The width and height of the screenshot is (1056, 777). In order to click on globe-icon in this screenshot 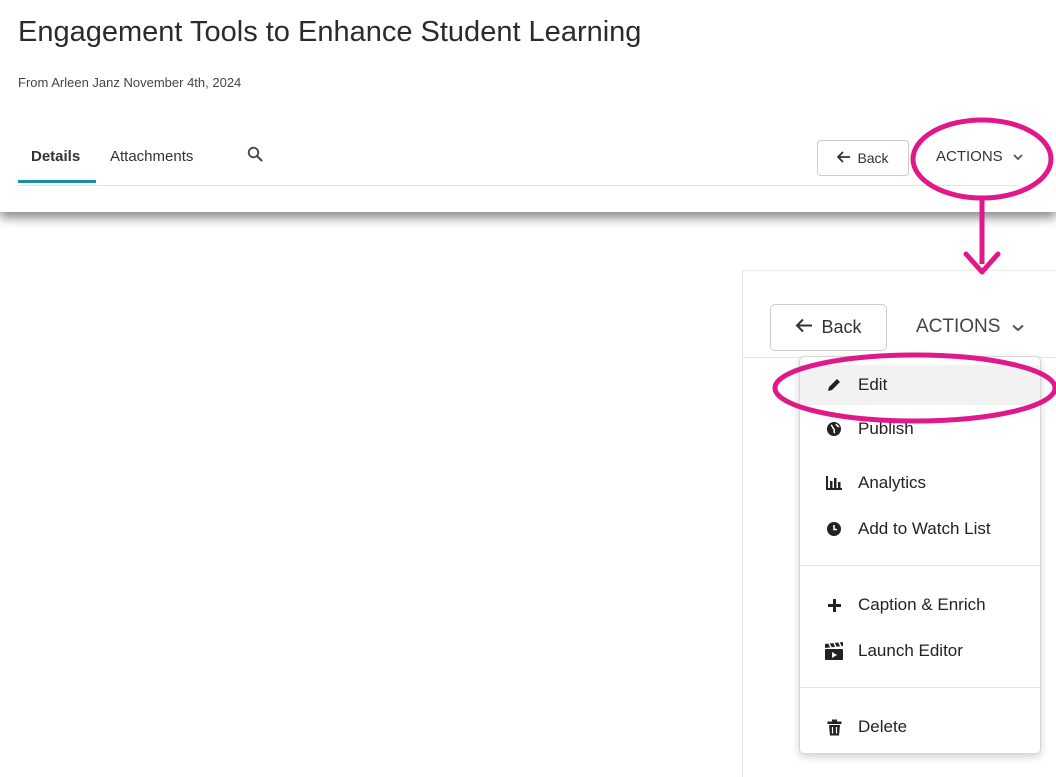, I will do `click(834, 429)`.